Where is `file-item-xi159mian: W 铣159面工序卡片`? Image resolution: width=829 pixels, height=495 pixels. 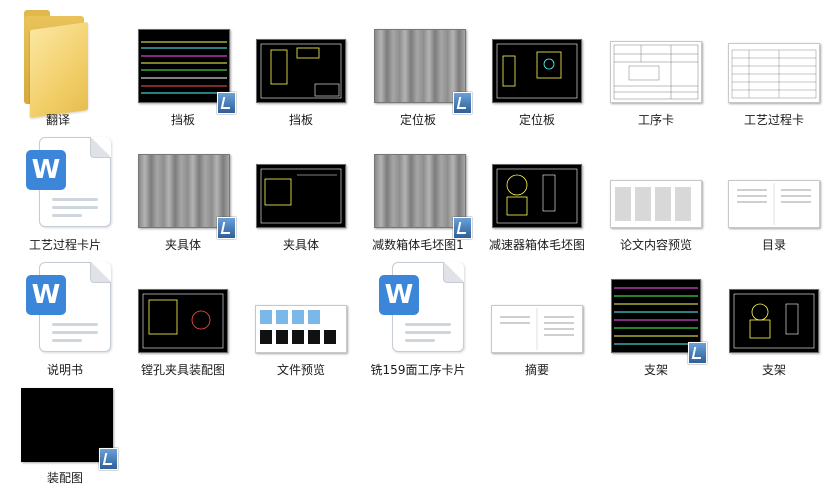 file-item-xi159mian: W 铣159面工序卡片 is located at coordinates (418, 318).